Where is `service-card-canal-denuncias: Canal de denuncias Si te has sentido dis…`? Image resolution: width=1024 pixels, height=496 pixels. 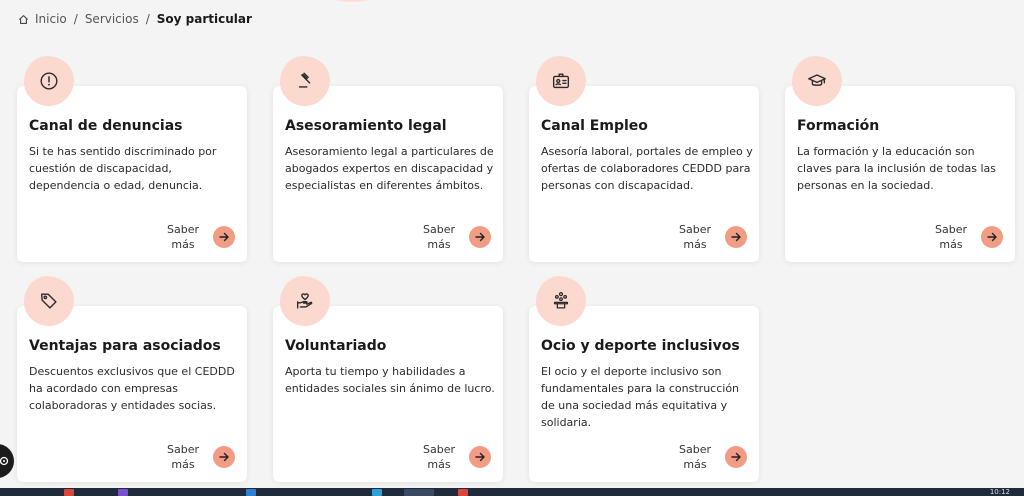 service-card-canal-denuncias: Canal de denuncias Si te has sentido dis… is located at coordinates (132, 159).